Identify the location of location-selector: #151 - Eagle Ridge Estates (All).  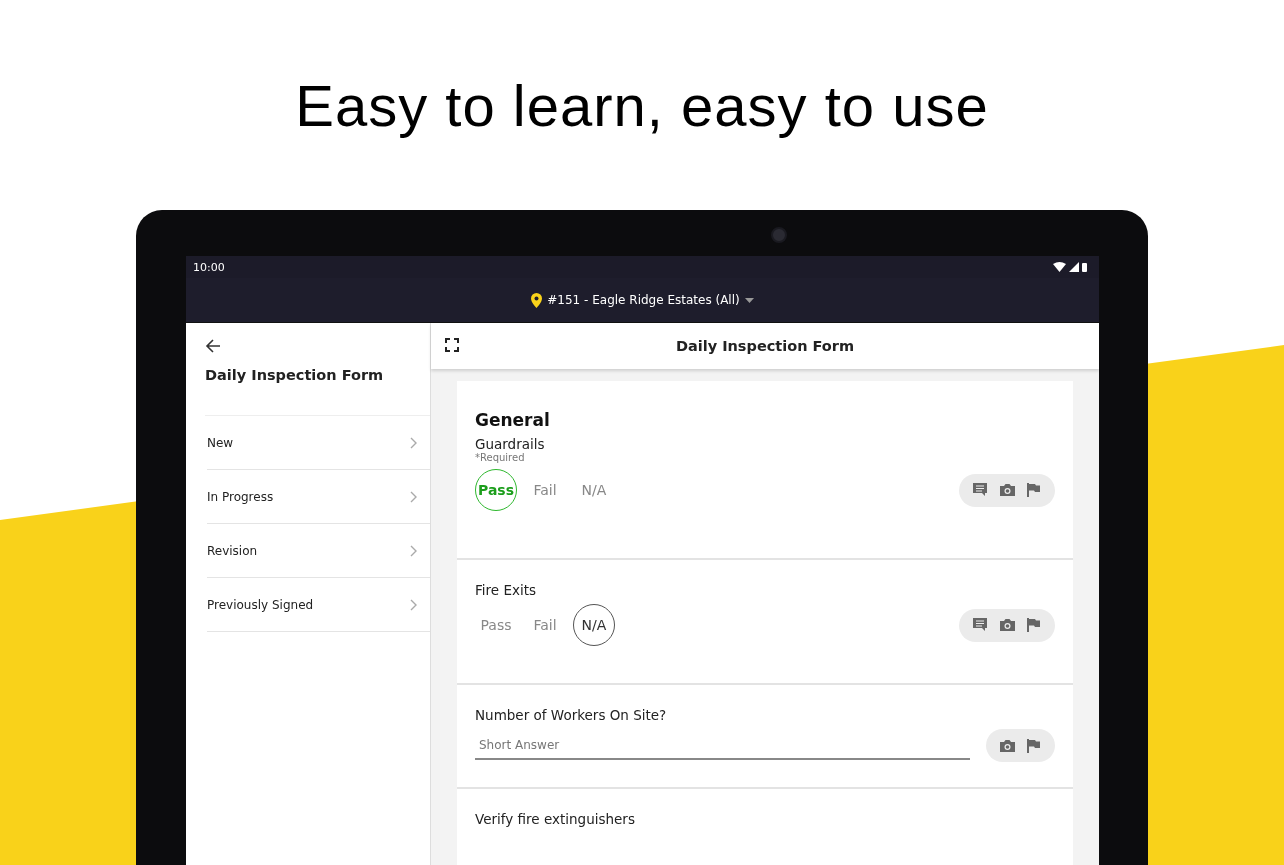
(642, 300).